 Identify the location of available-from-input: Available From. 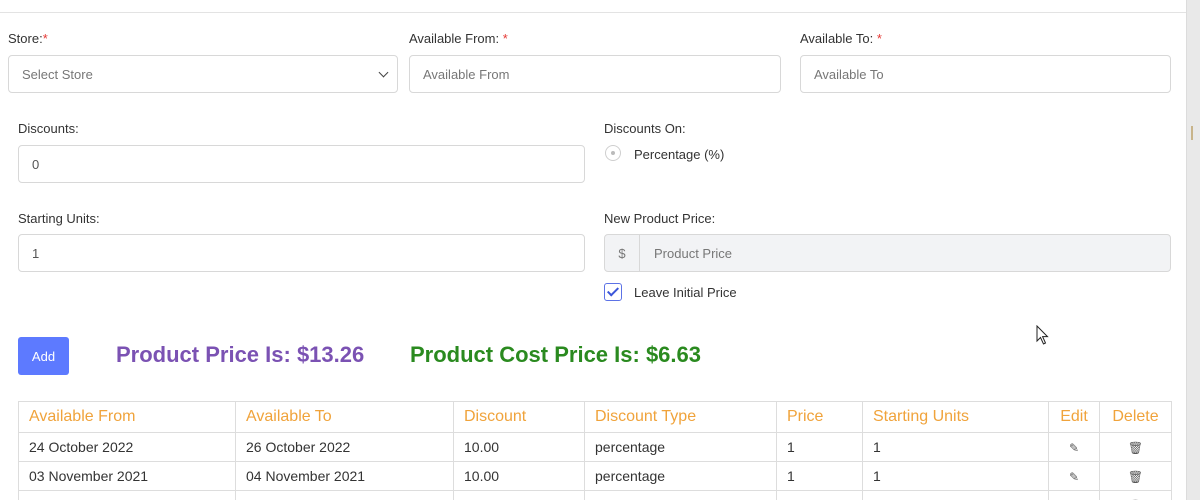
(595, 74).